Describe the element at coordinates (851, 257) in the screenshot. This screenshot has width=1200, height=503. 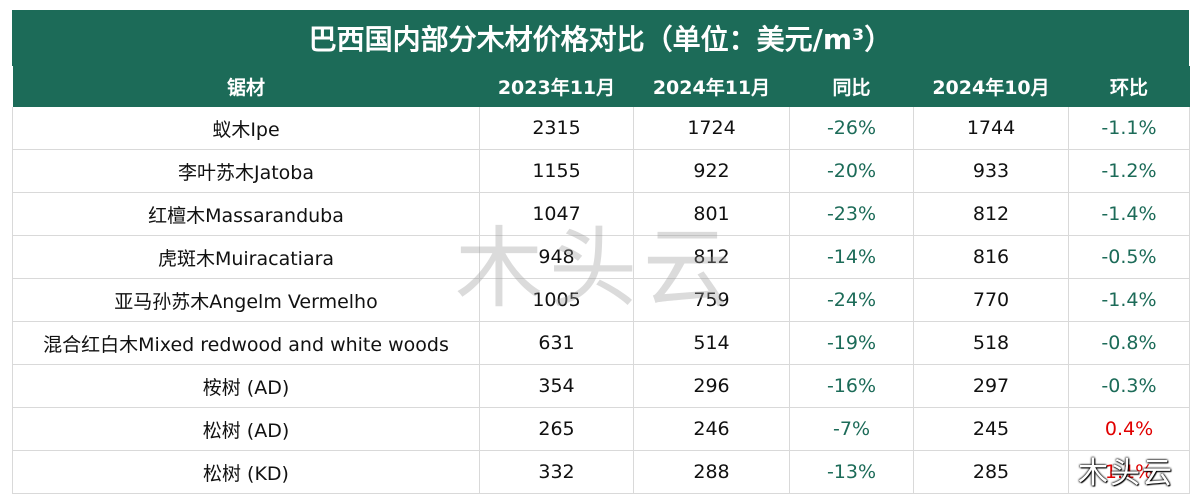
I see `yoy-change: -14%` at that location.